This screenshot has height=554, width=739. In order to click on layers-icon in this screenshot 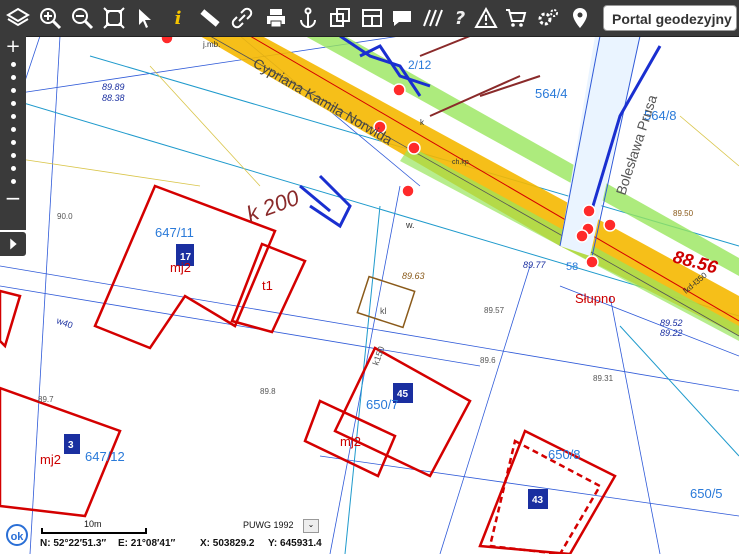, I will do `click(18, 18)`.